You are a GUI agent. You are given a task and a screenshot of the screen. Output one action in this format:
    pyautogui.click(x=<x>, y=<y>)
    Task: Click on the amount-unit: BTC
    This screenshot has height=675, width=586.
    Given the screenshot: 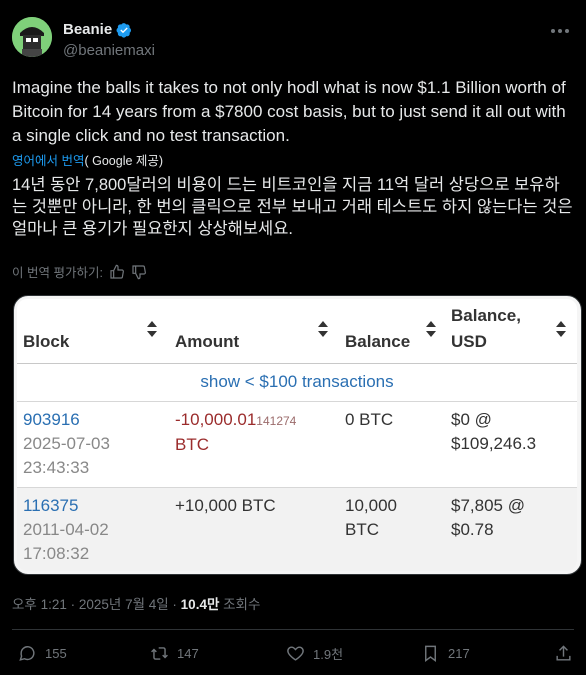 What is the action you would take?
    pyautogui.click(x=192, y=444)
    